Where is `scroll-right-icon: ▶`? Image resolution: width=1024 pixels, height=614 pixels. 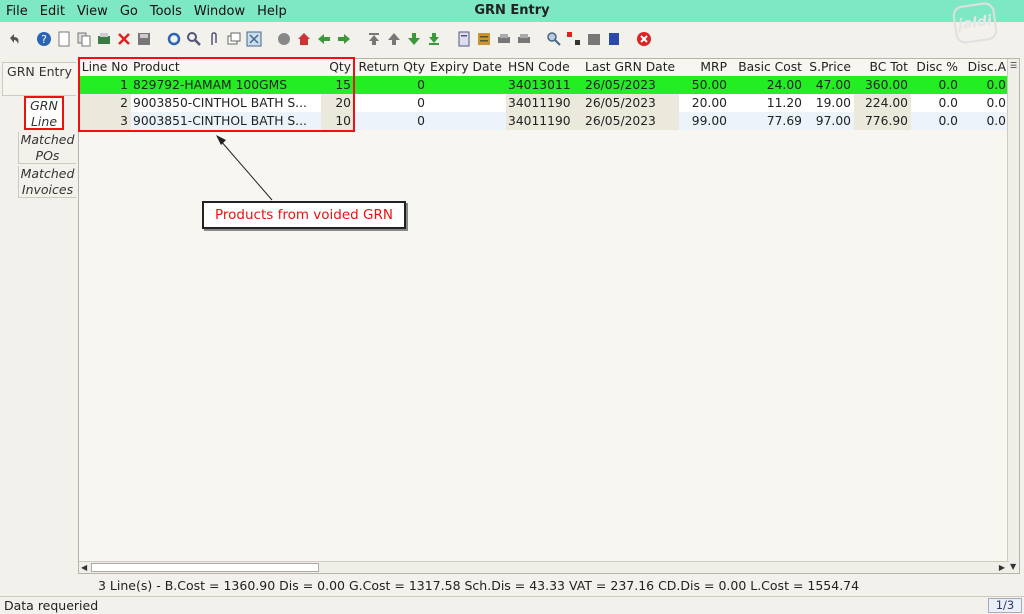
scroll-right-icon: ▶ is located at coordinates (1002, 567).